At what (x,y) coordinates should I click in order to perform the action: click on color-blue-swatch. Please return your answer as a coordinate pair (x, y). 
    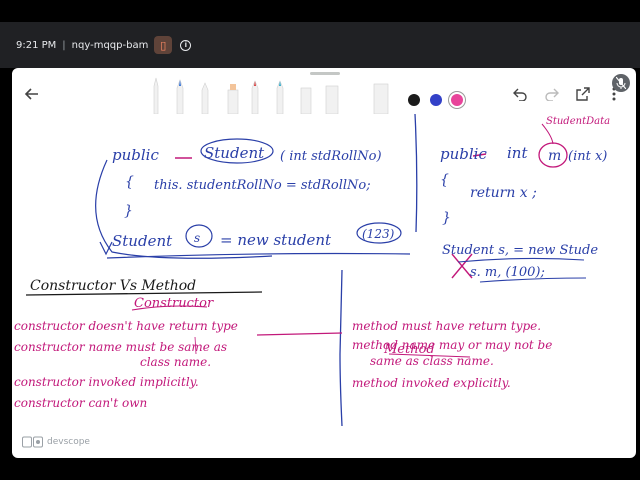
    Looking at the image, I should click on (436, 100).